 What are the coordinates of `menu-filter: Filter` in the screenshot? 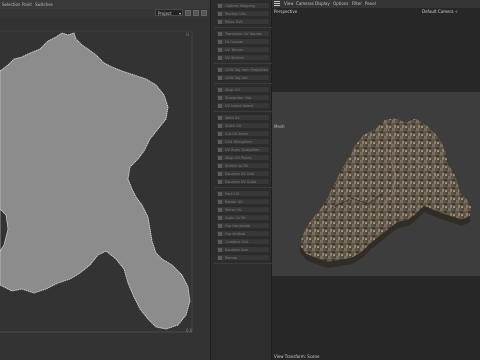 It's located at (357, 4).